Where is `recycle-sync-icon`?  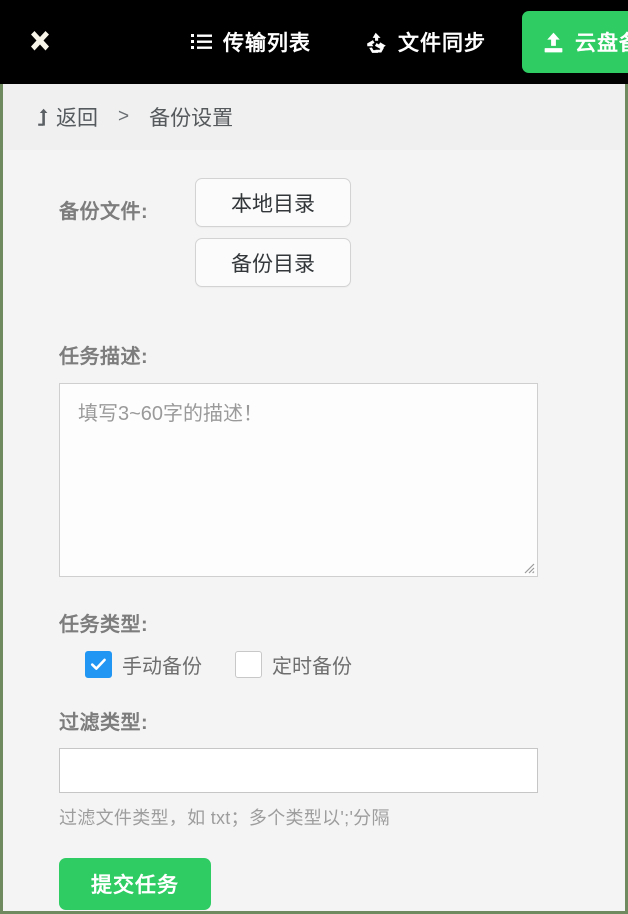 recycle-sync-icon is located at coordinates (376, 42).